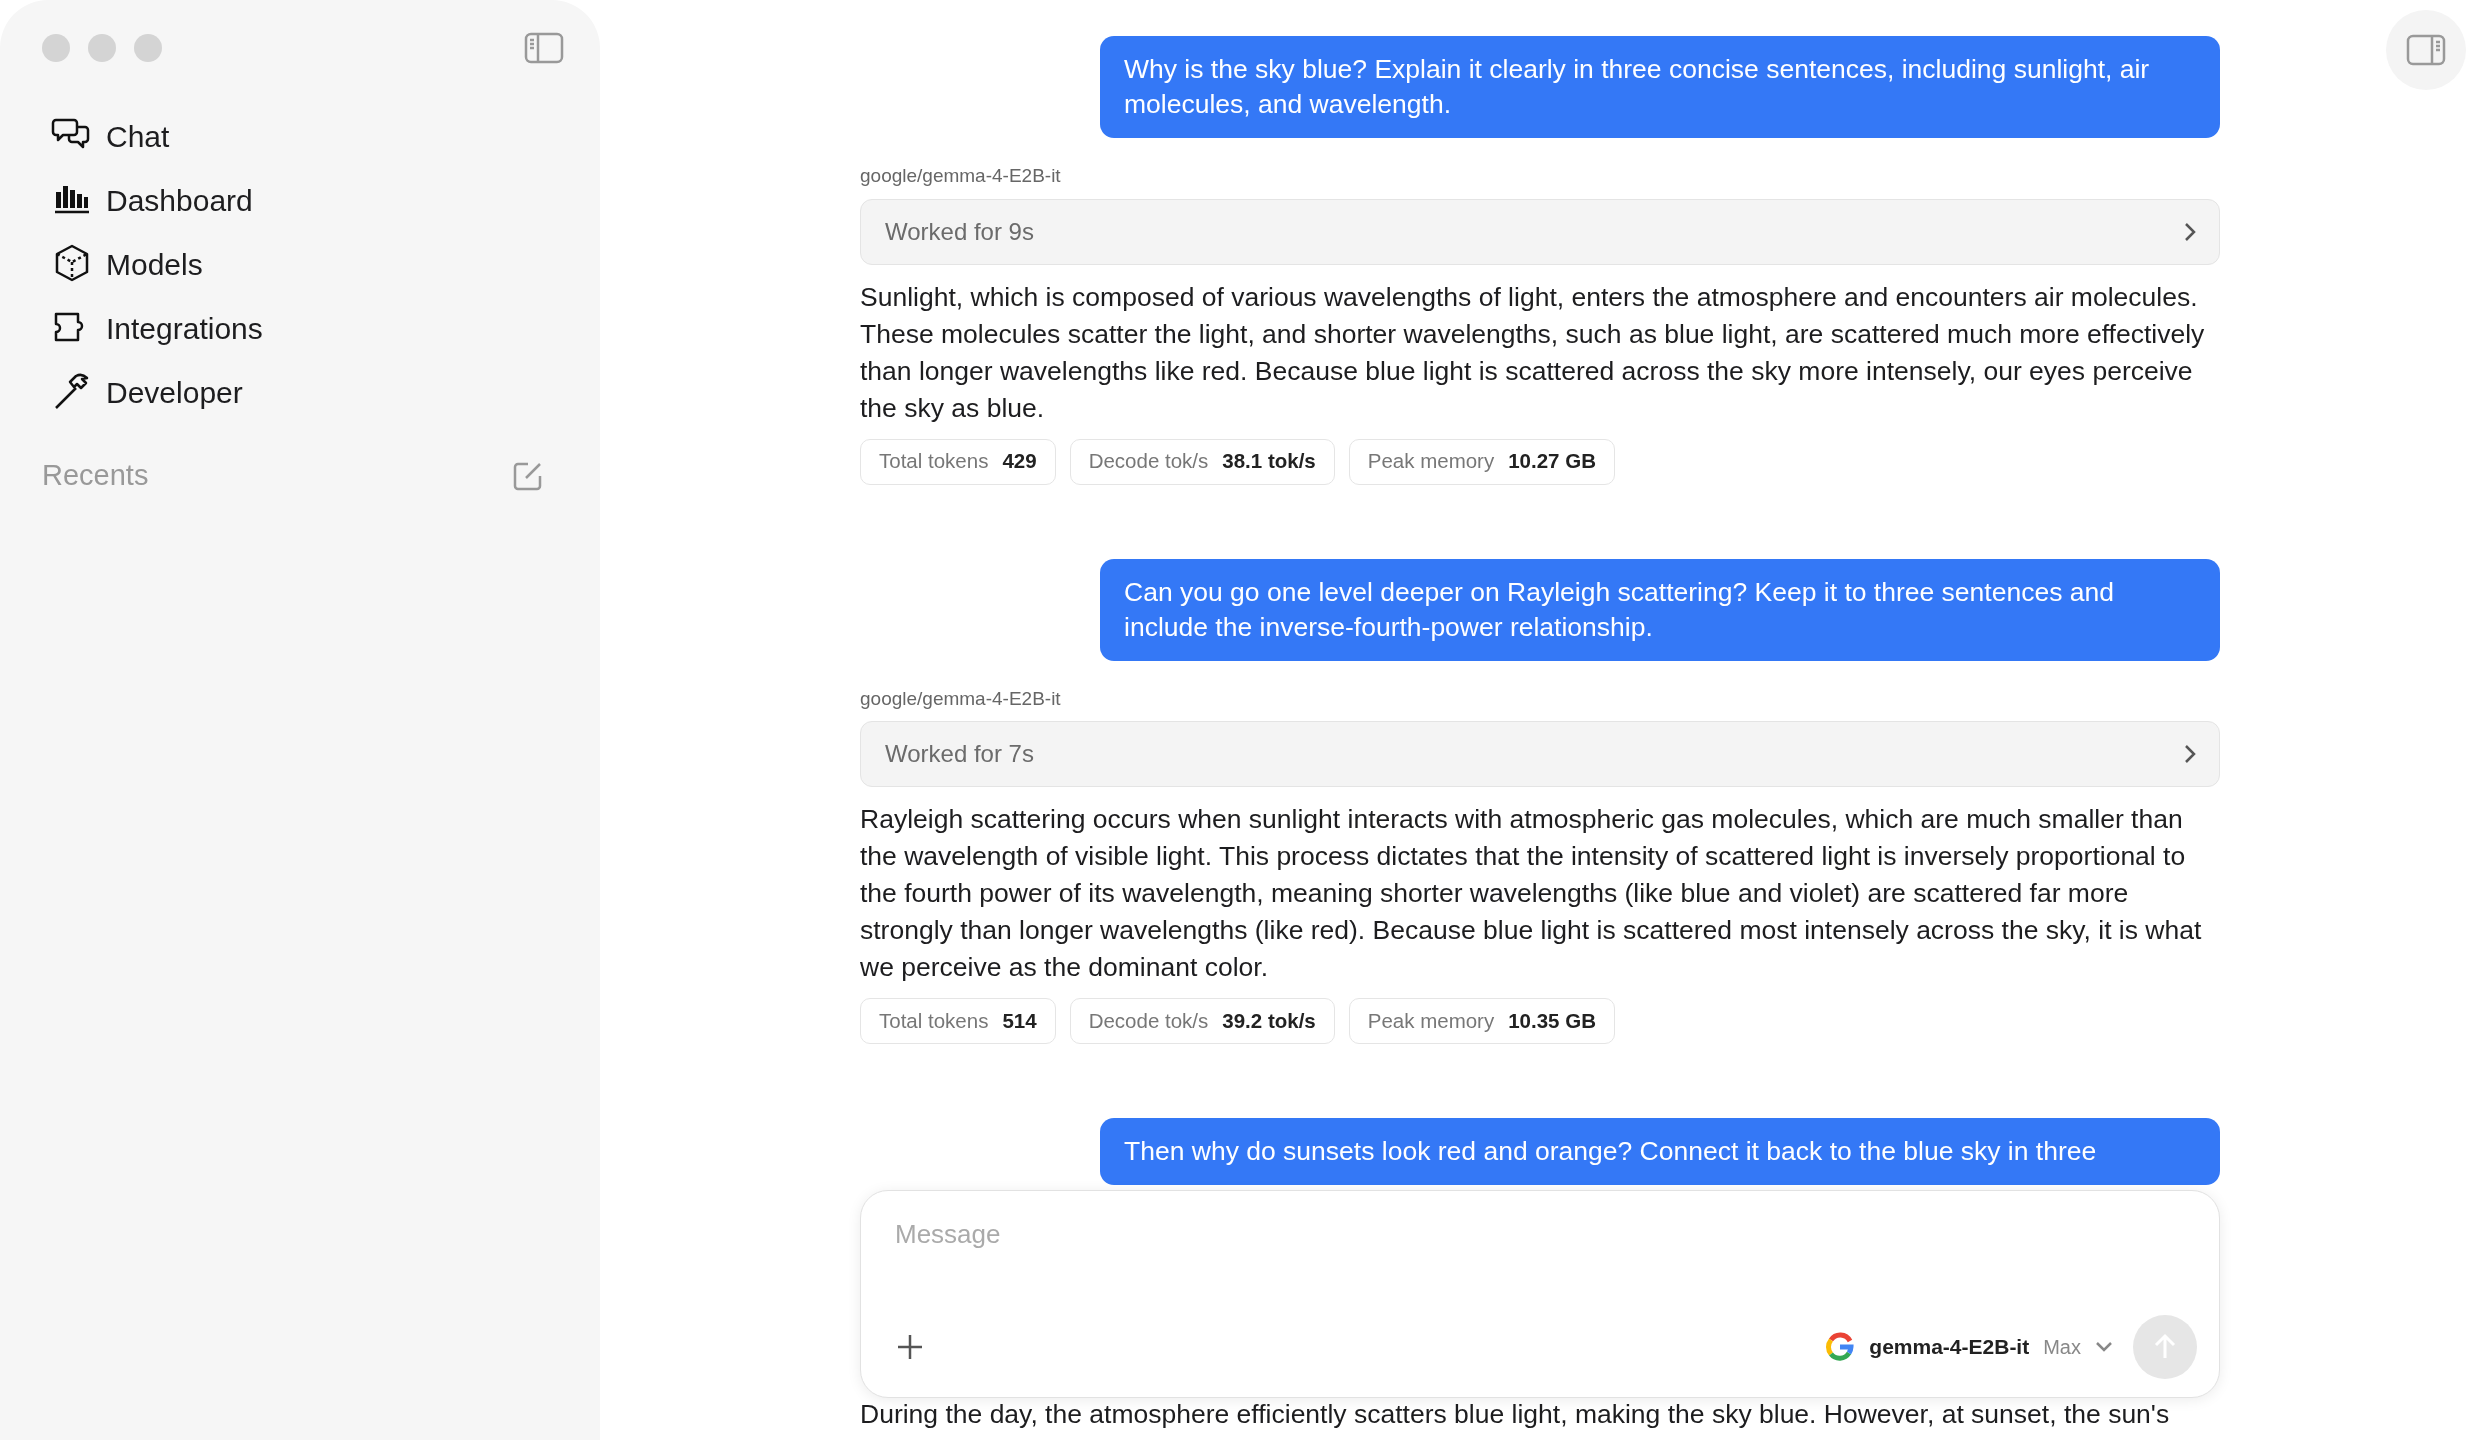 The image size is (2480, 1440). I want to click on google-g-icon, so click(1840, 1347).